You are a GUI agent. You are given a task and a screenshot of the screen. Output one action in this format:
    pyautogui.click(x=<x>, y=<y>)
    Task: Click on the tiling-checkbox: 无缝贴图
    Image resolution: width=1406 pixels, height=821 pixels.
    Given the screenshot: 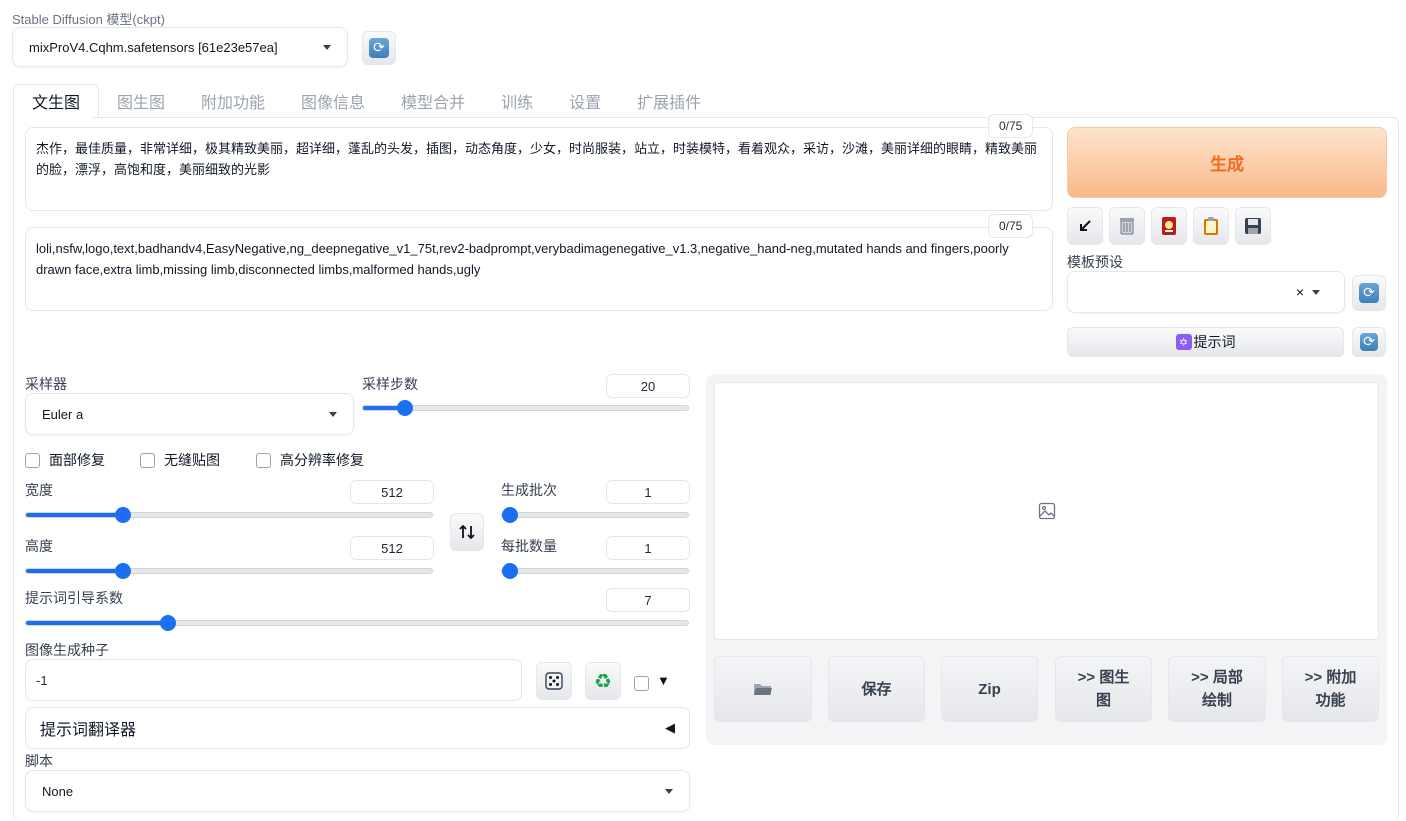 What is the action you would take?
    pyautogui.click(x=180, y=460)
    